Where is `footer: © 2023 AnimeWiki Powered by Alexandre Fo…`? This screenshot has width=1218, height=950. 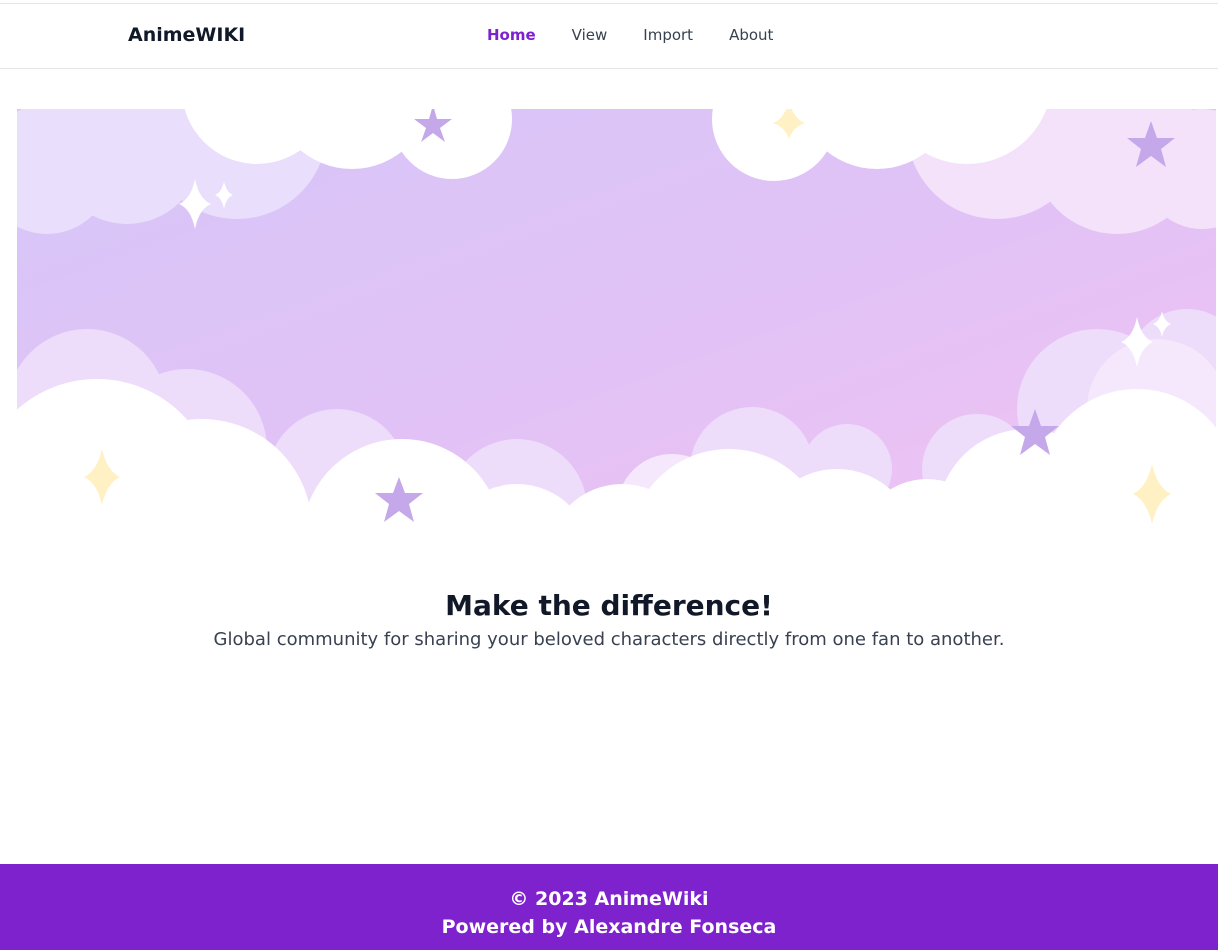 footer: © 2023 AnimeWiki Powered by Alexandre Fo… is located at coordinates (609, 907).